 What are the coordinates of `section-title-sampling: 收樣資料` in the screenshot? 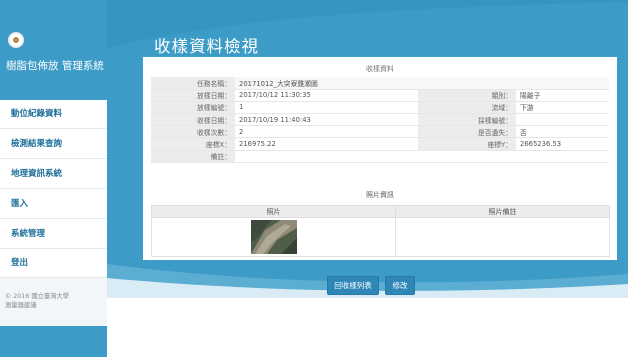 It's located at (380, 69).